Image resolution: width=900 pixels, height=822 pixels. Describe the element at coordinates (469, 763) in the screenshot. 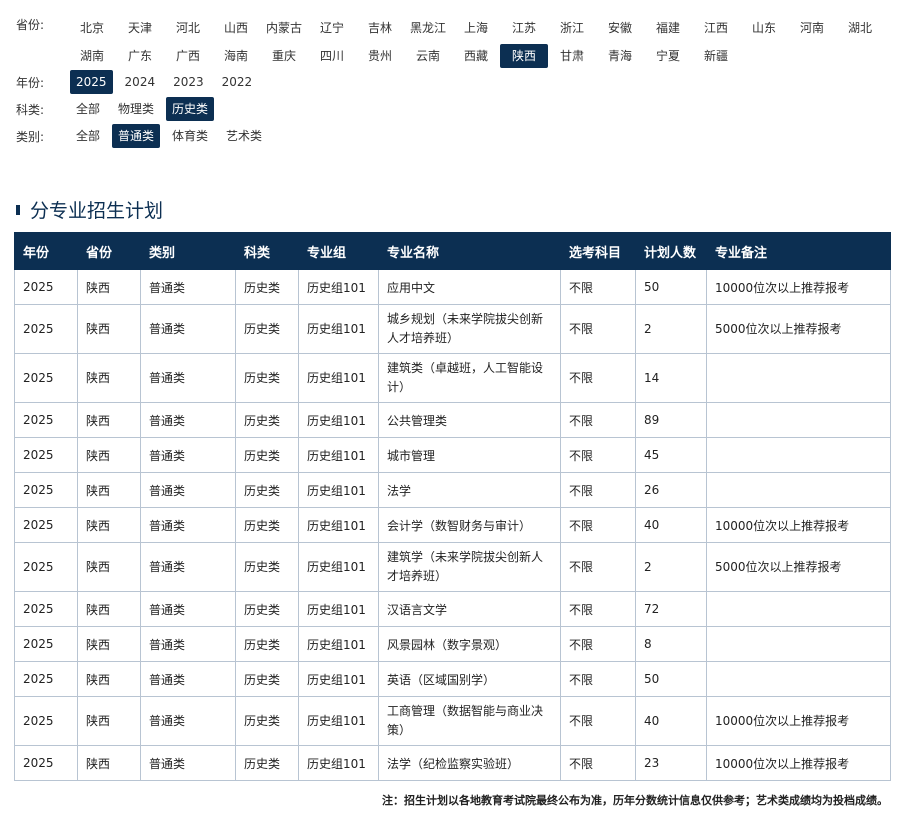

I see `table-cell: 法学（纪检监察实验班）` at that location.